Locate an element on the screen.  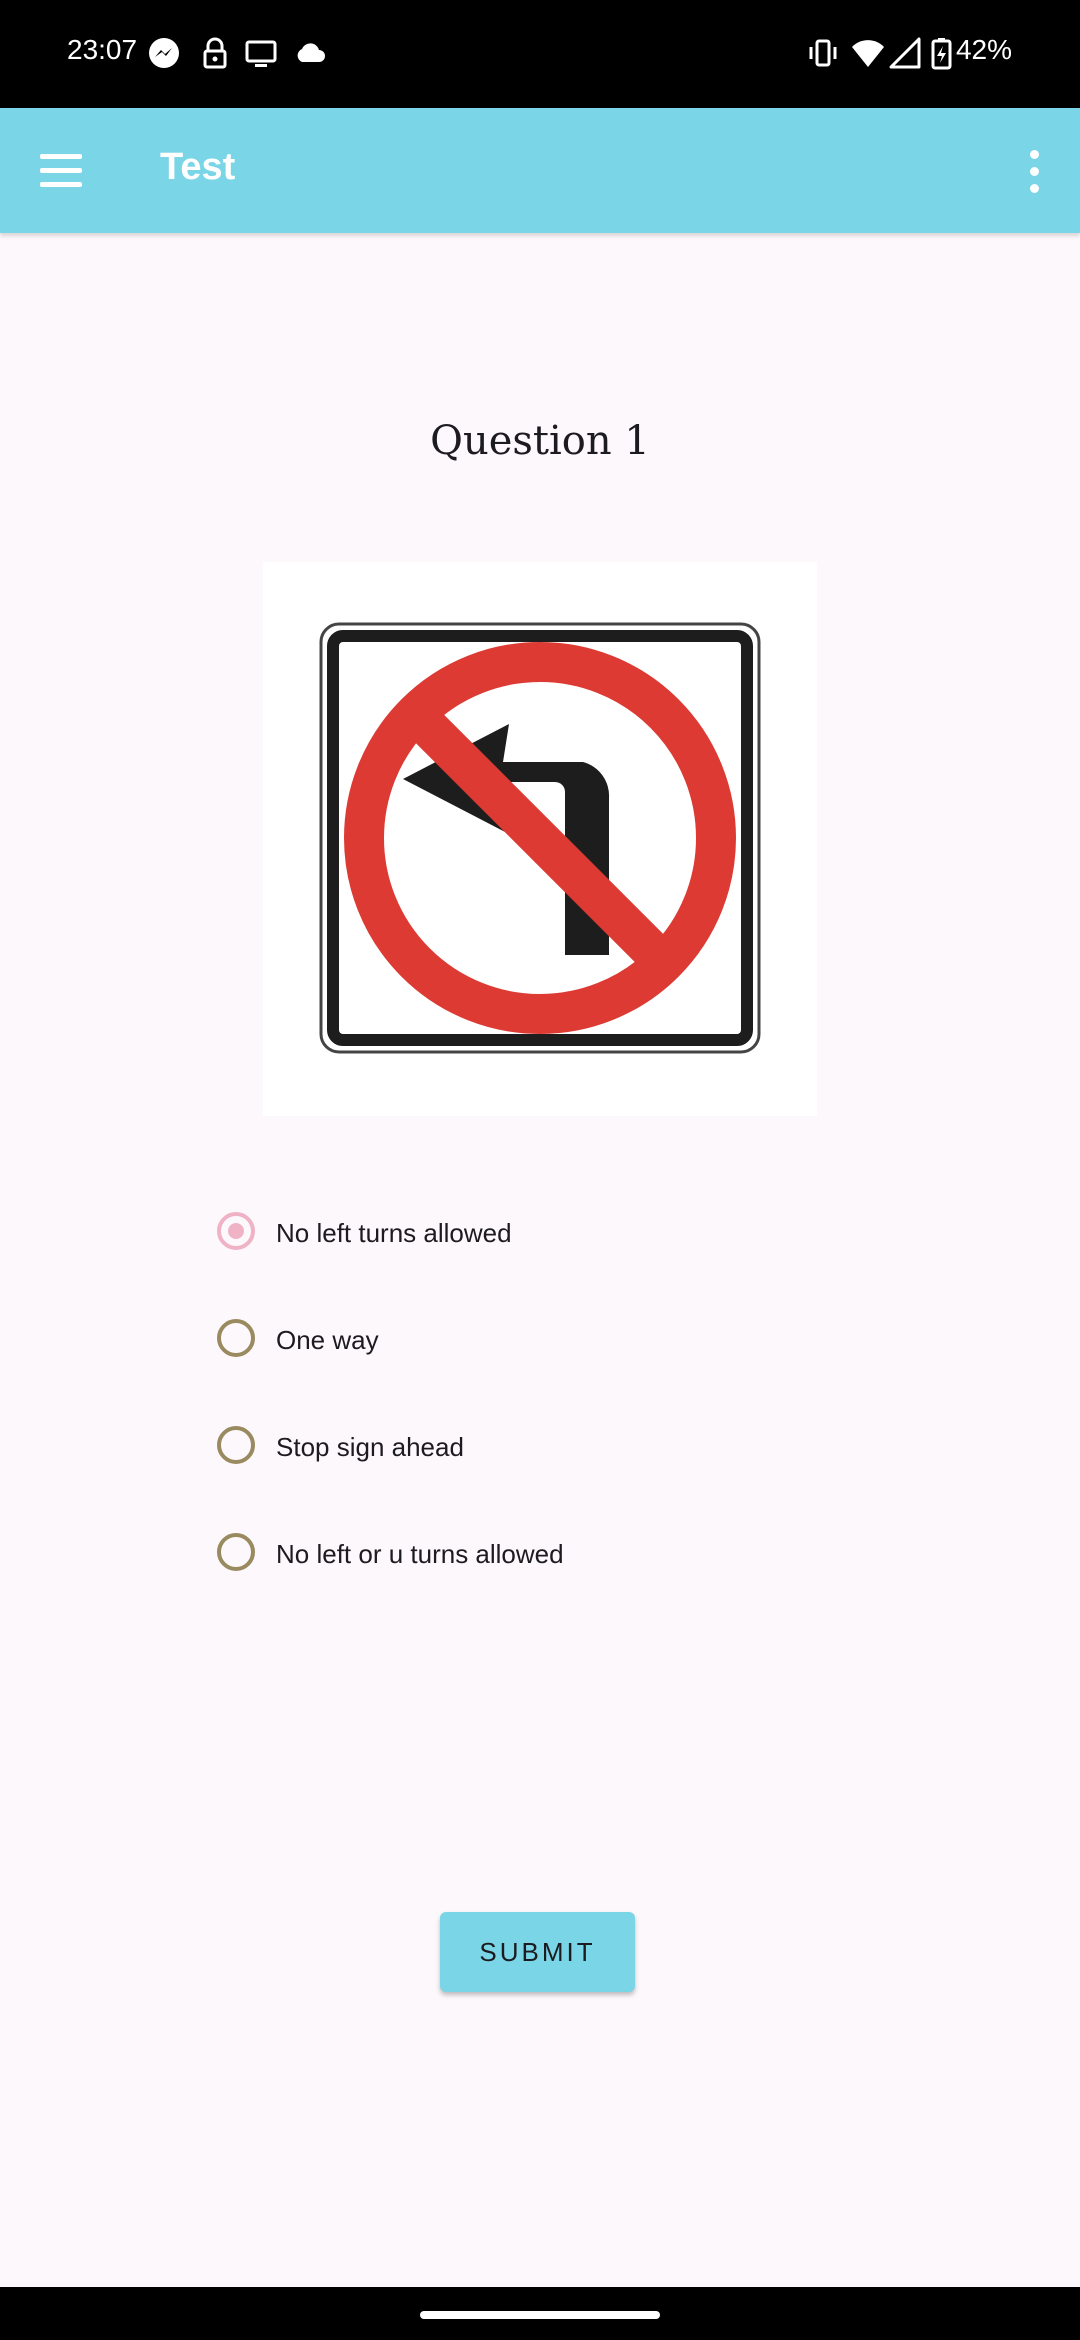
cloud-icon is located at coordinates (311, 52).